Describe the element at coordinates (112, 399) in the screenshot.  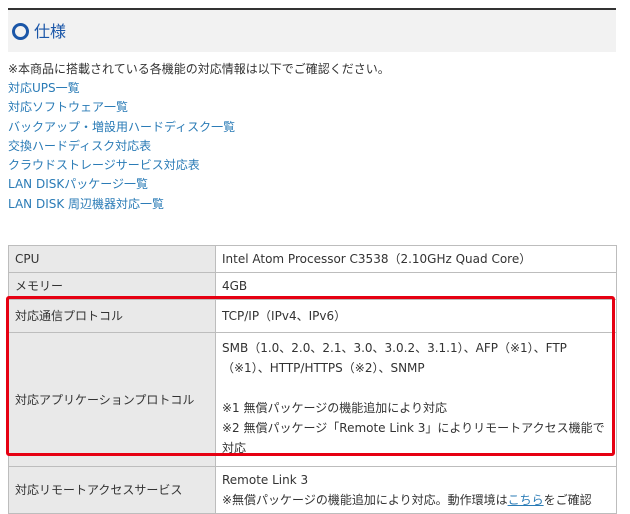
I see `spec-label-app-protocol: 対応アプリケーションプロトコル` at that location.